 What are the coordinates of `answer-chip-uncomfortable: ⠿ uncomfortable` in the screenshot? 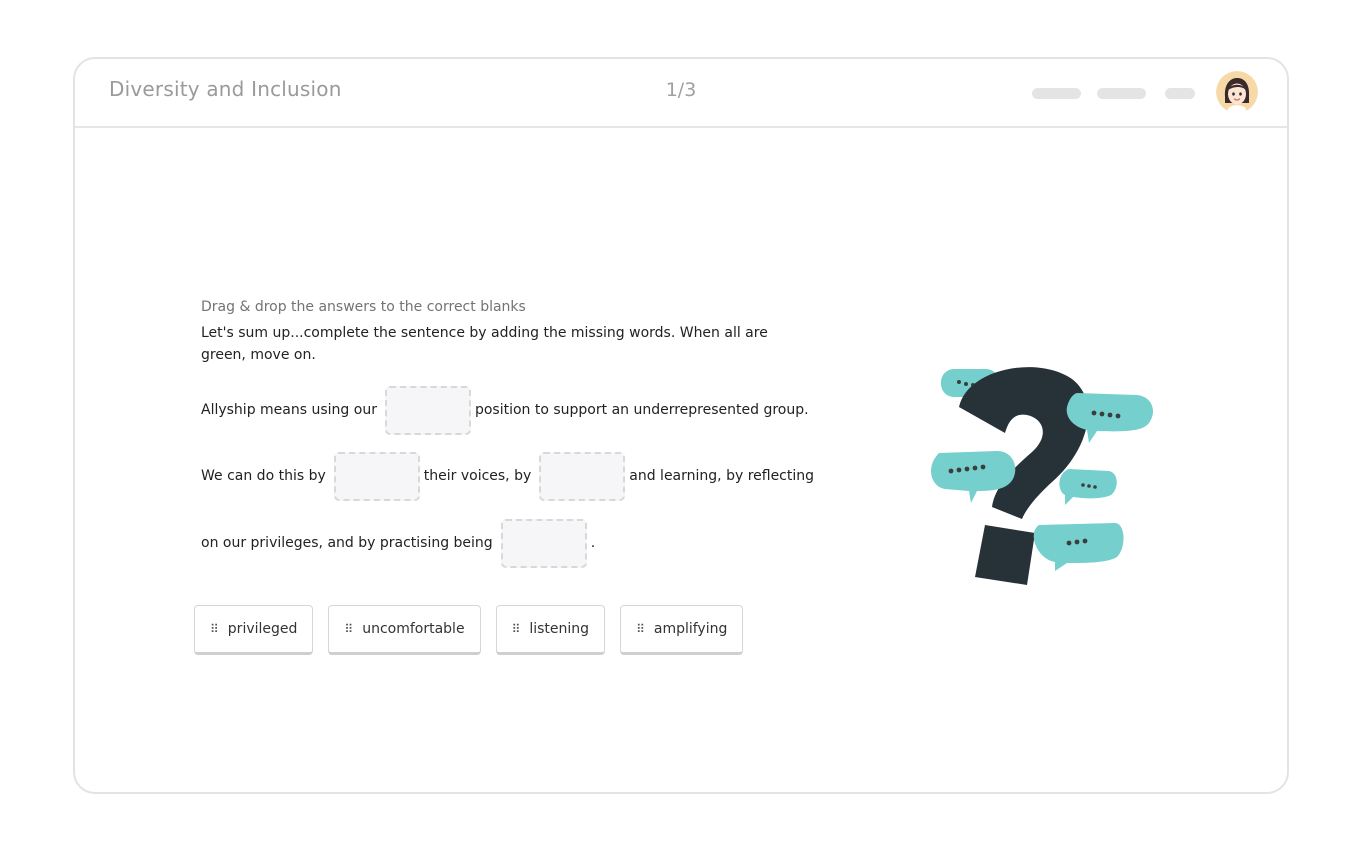 It's located at (404, 630).